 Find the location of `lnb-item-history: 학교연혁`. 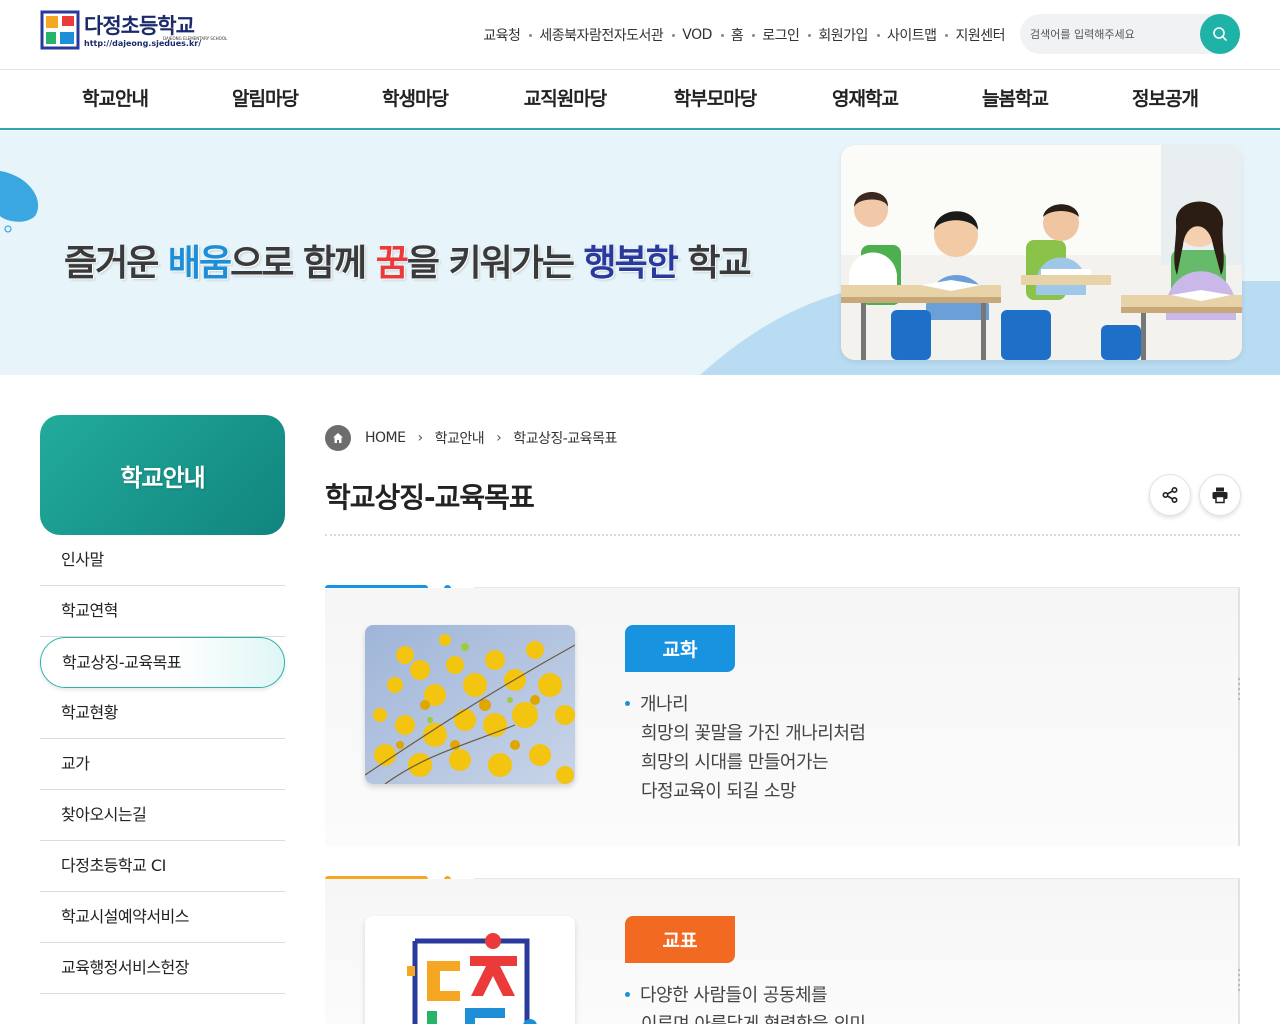

lnb-item-history: 학교연혁 is located at coordinates (162, 611).